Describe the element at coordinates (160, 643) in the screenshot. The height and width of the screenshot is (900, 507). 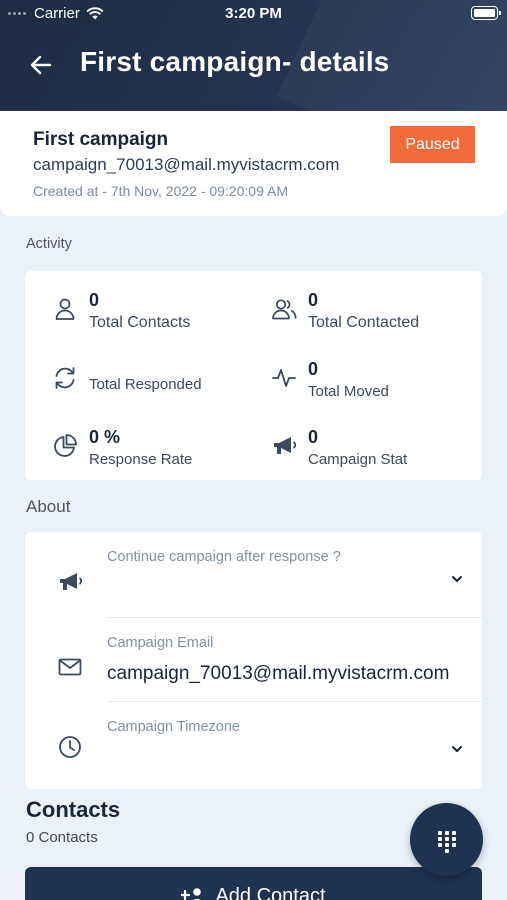
I see `campaign-email-label: Campaign Email` at that location.